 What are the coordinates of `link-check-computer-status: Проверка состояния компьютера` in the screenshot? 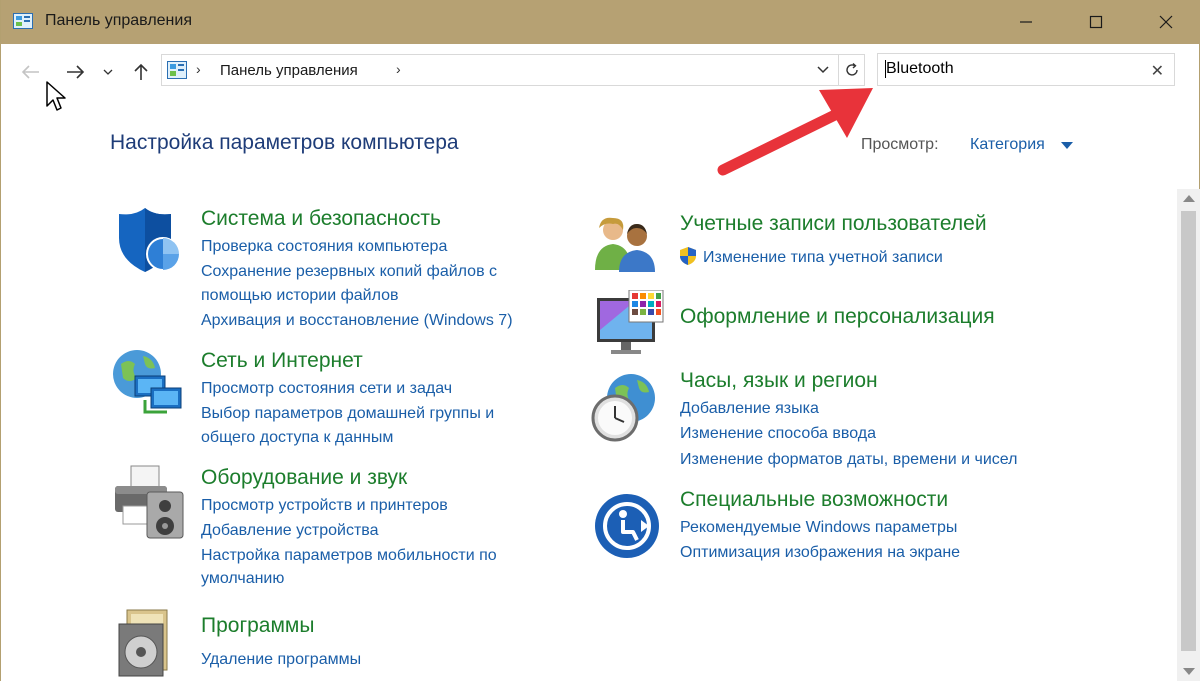 It's located at (324, 247).